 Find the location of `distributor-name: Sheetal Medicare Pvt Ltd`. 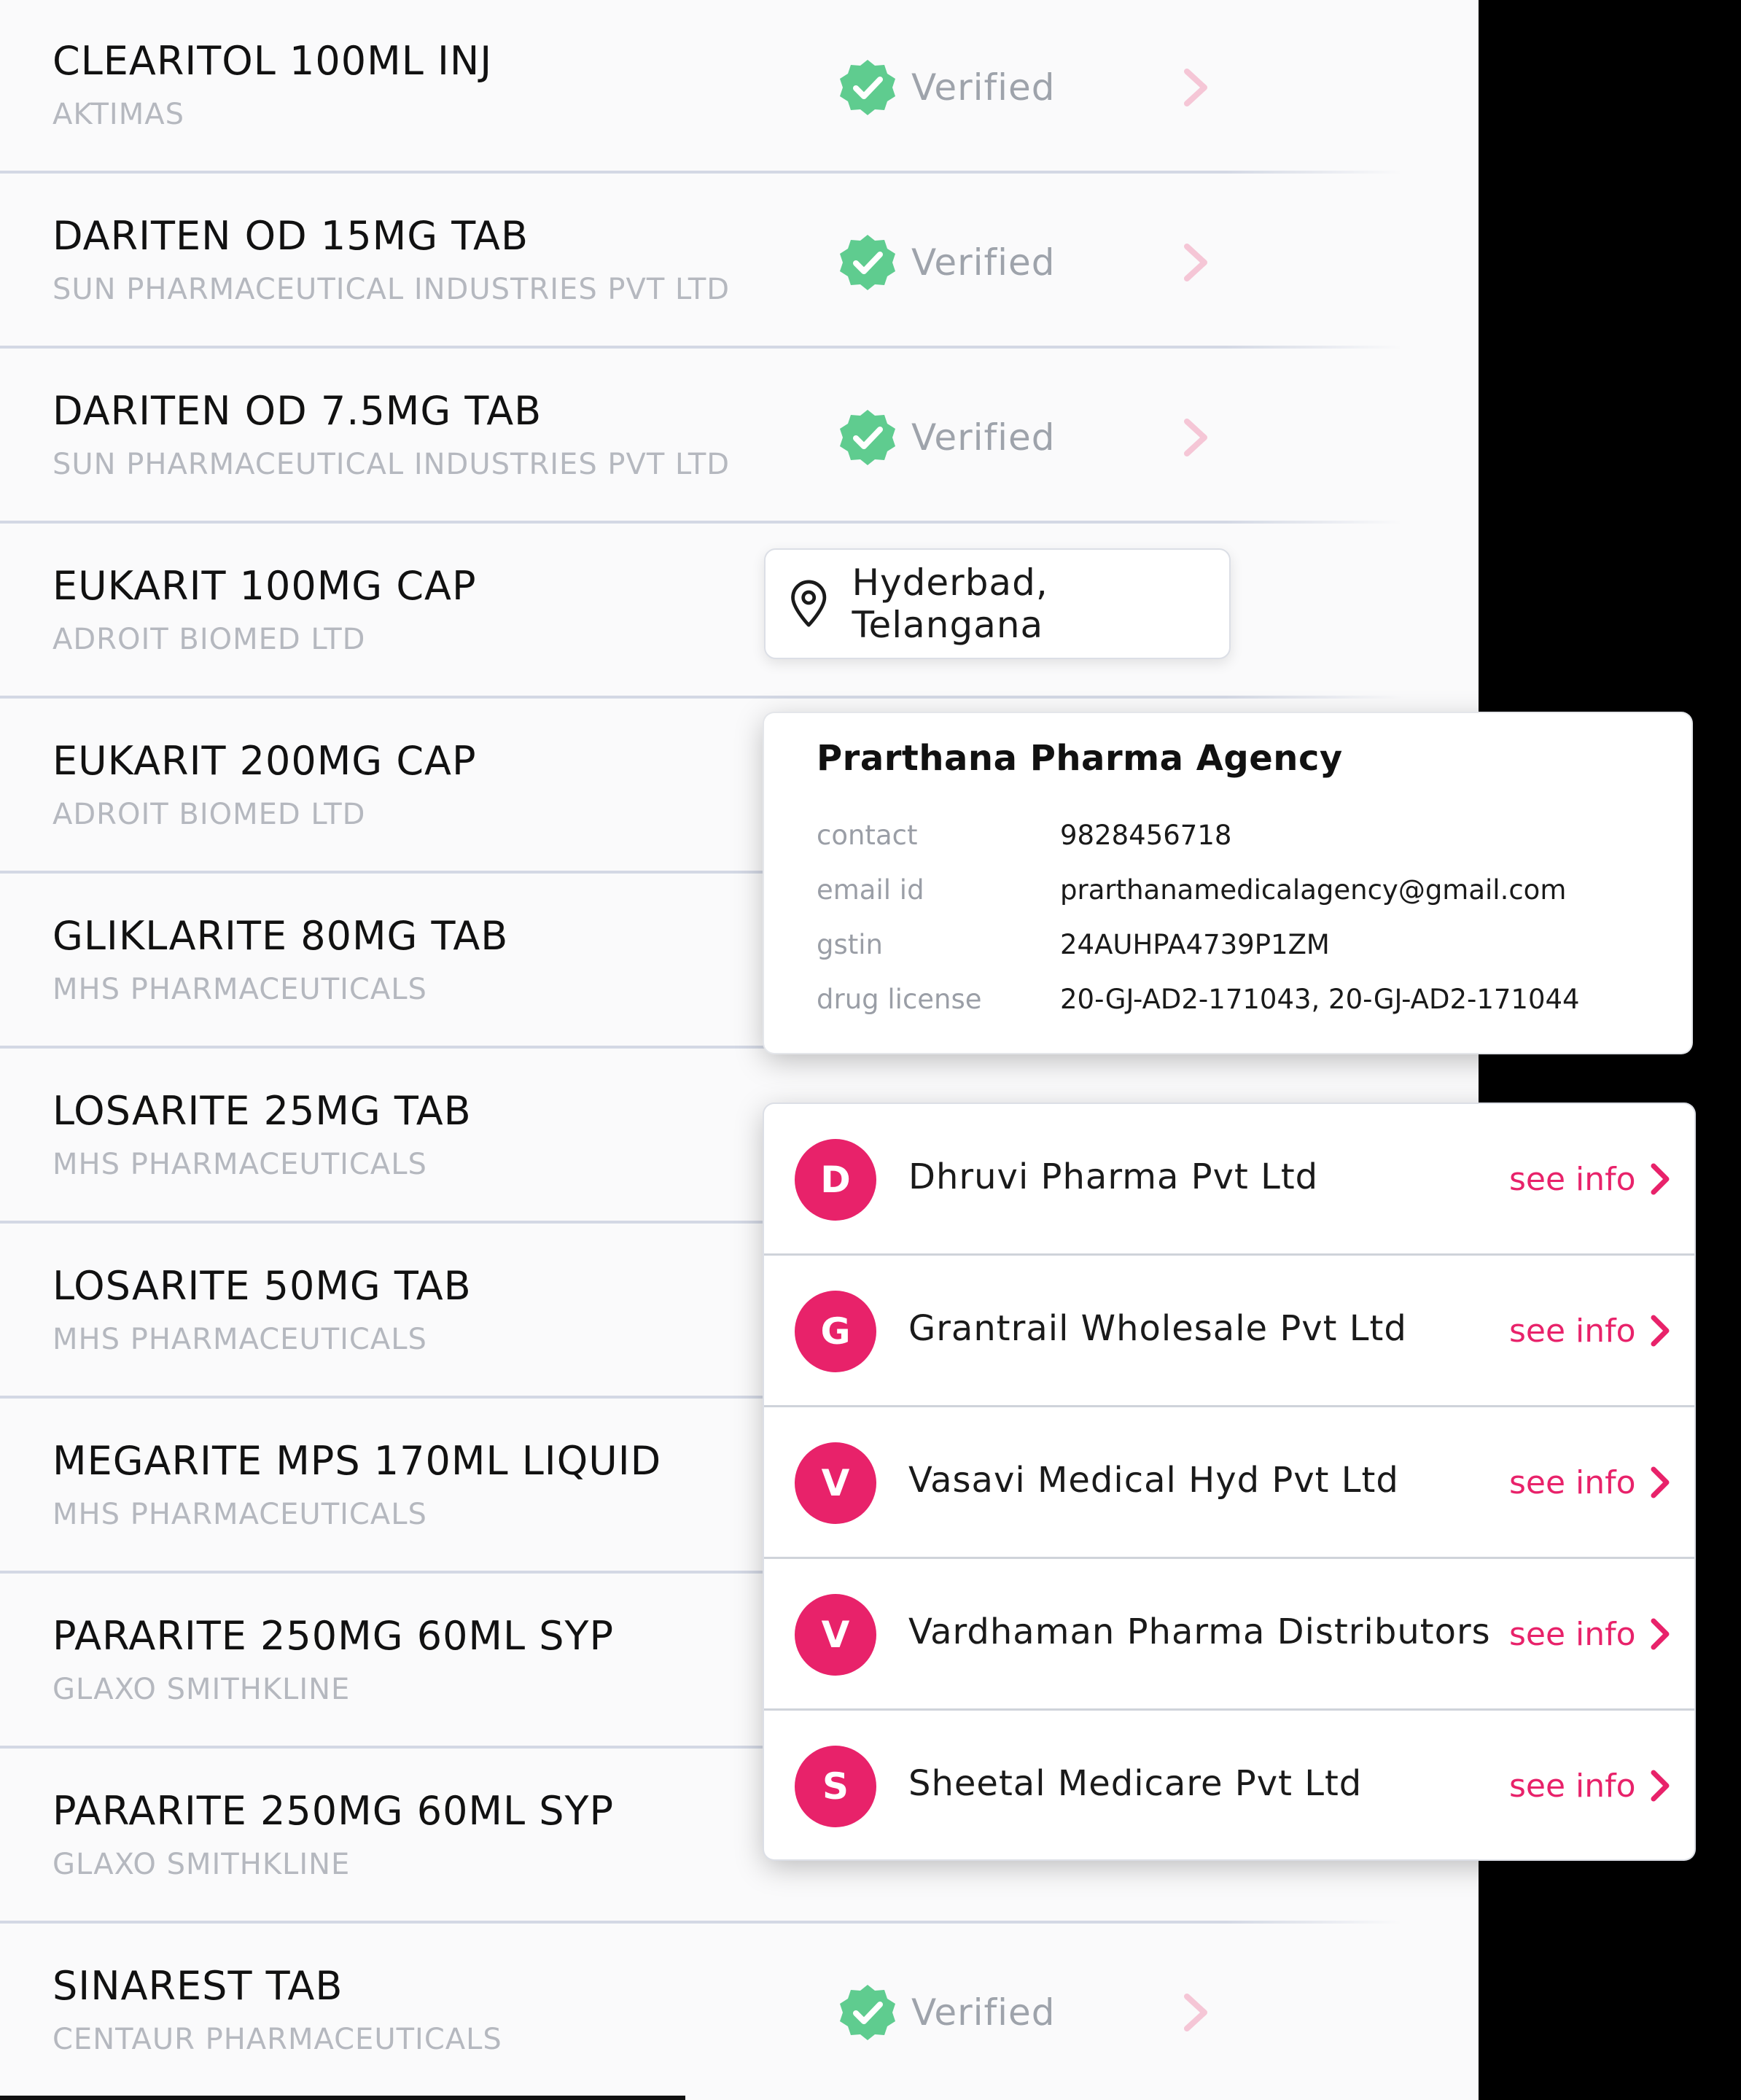

distributor-name: Sheetal Medicare Pvt Ltd is located at coordinates (1136, 1783).